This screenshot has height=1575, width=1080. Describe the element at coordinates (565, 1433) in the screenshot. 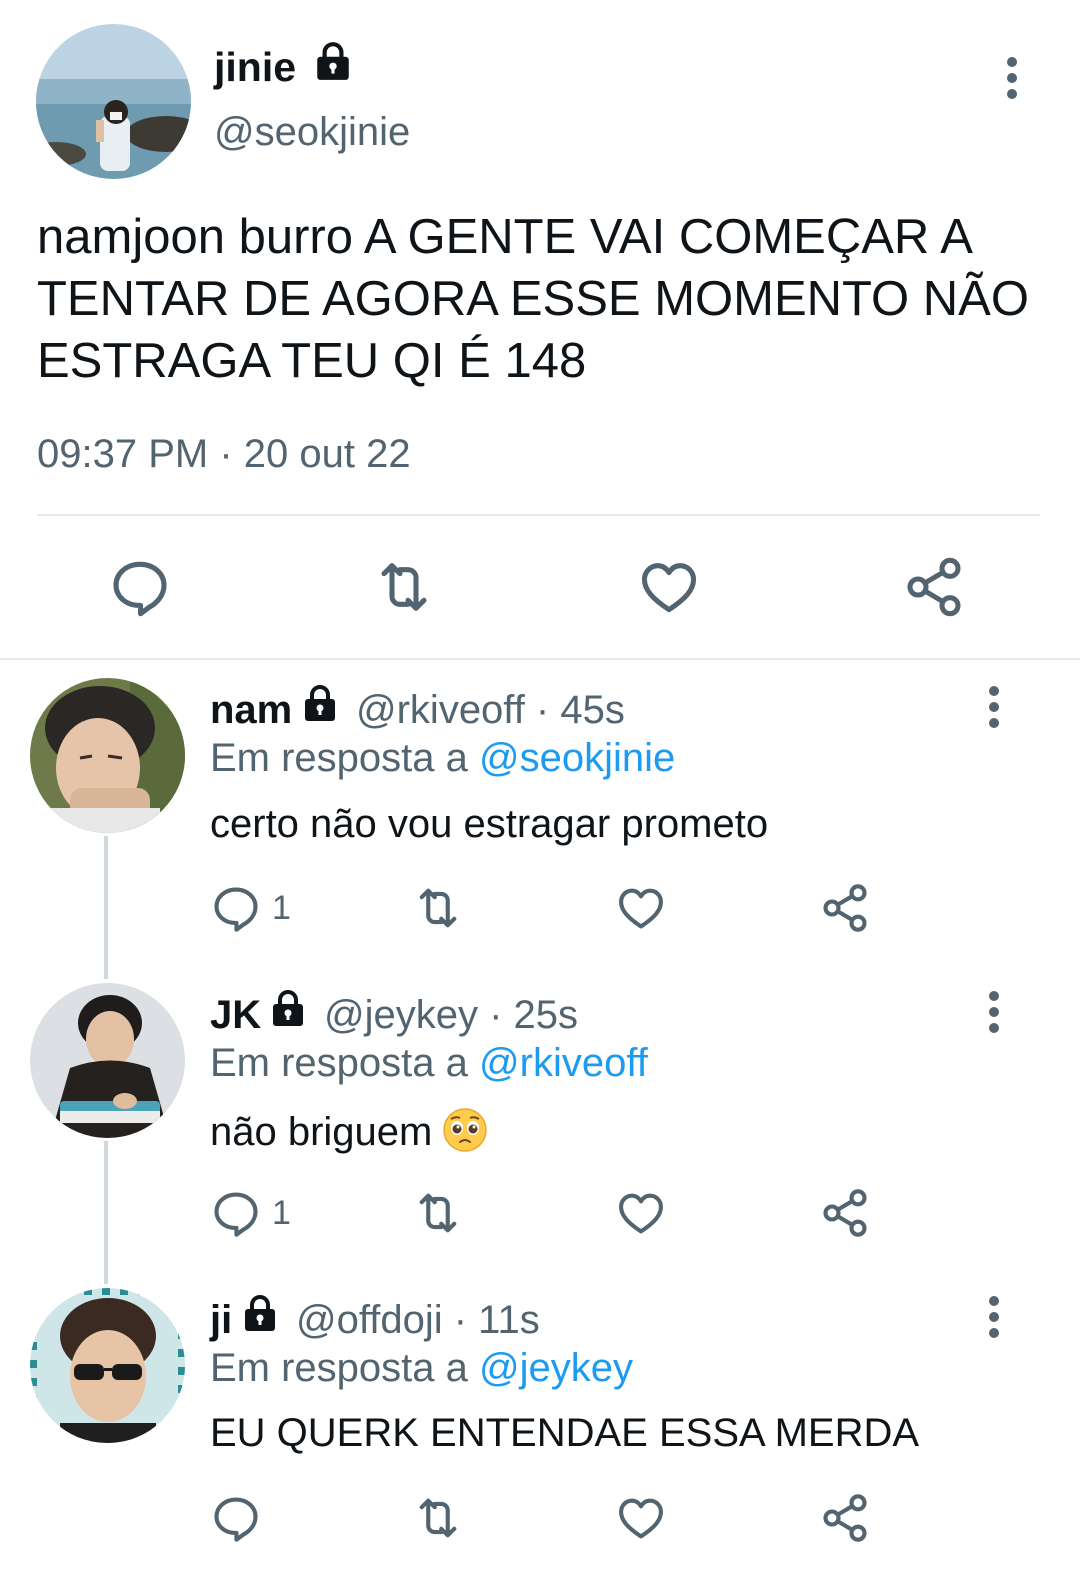

I see `reply-text: EU QUERK ENTENDAE ESSA MERDA` at that location.